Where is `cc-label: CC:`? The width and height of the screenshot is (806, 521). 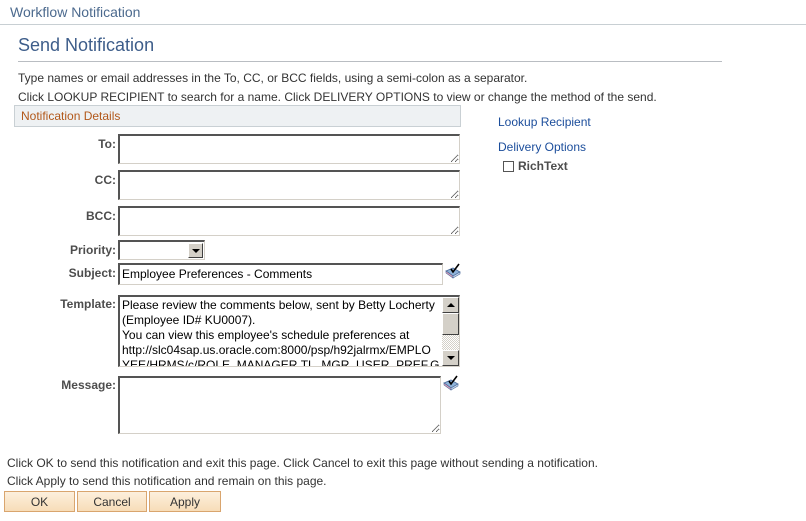
cc-label: CC: is located at coordinates (105, 180).